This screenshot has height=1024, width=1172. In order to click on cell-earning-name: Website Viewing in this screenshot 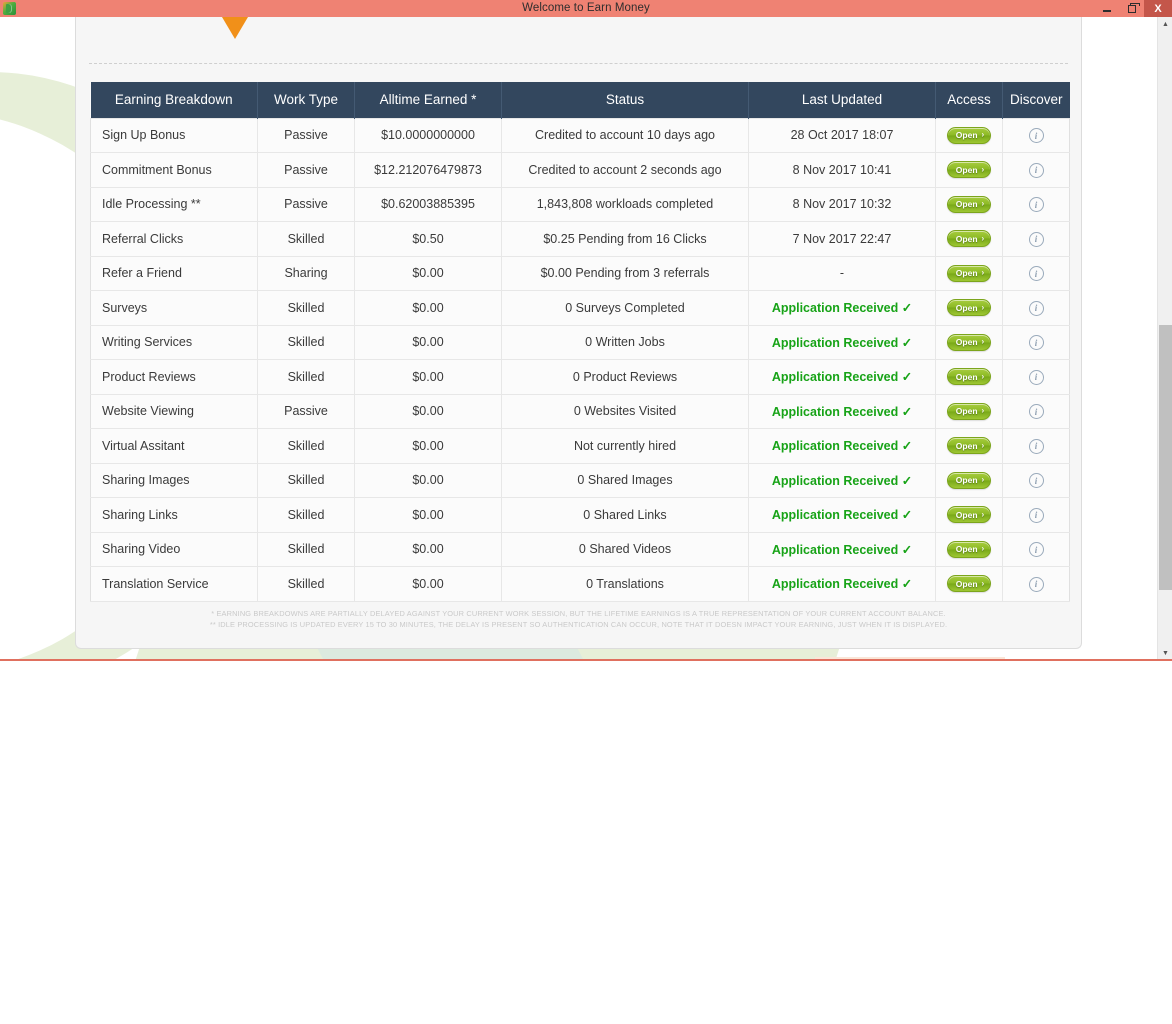, I will do `click(174, 411)`.